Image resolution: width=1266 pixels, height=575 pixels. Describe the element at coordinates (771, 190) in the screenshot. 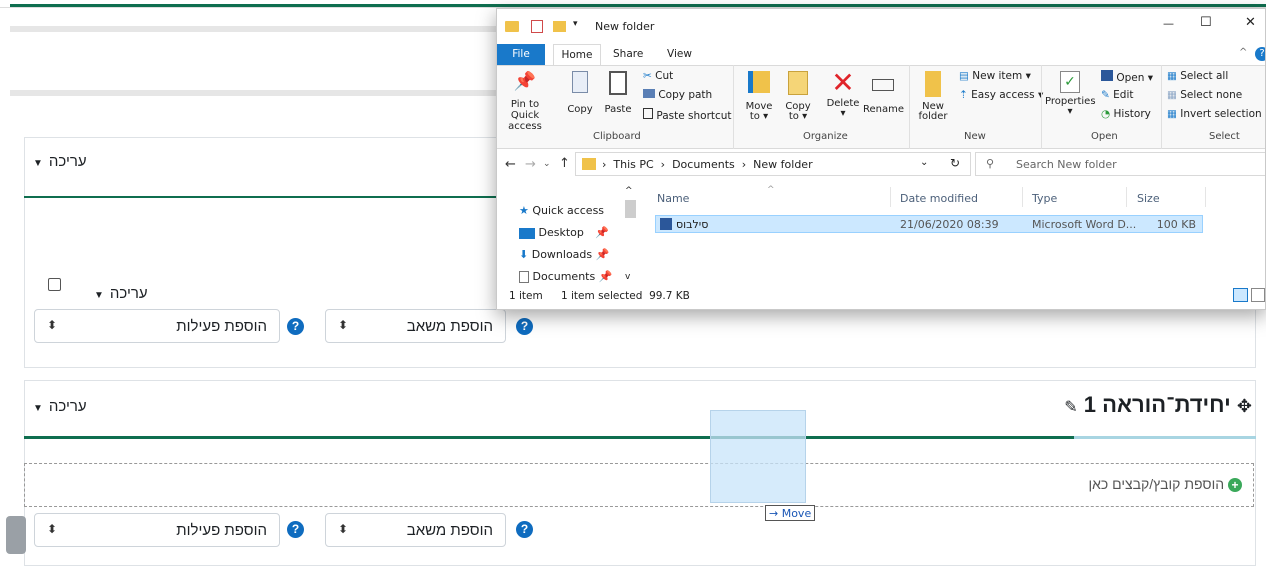

I see `sort-ascending-icon: ^` at that location.